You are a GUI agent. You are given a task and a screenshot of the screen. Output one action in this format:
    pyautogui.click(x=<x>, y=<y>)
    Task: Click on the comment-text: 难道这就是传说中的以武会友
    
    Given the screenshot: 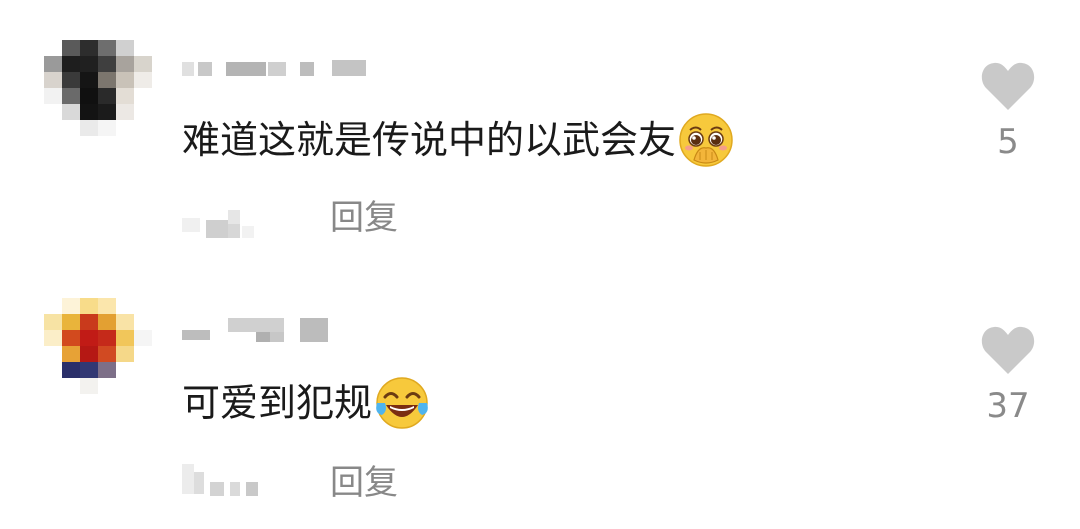 What is the action you would take?
    pyautogui.click(x=458, y=140)
    